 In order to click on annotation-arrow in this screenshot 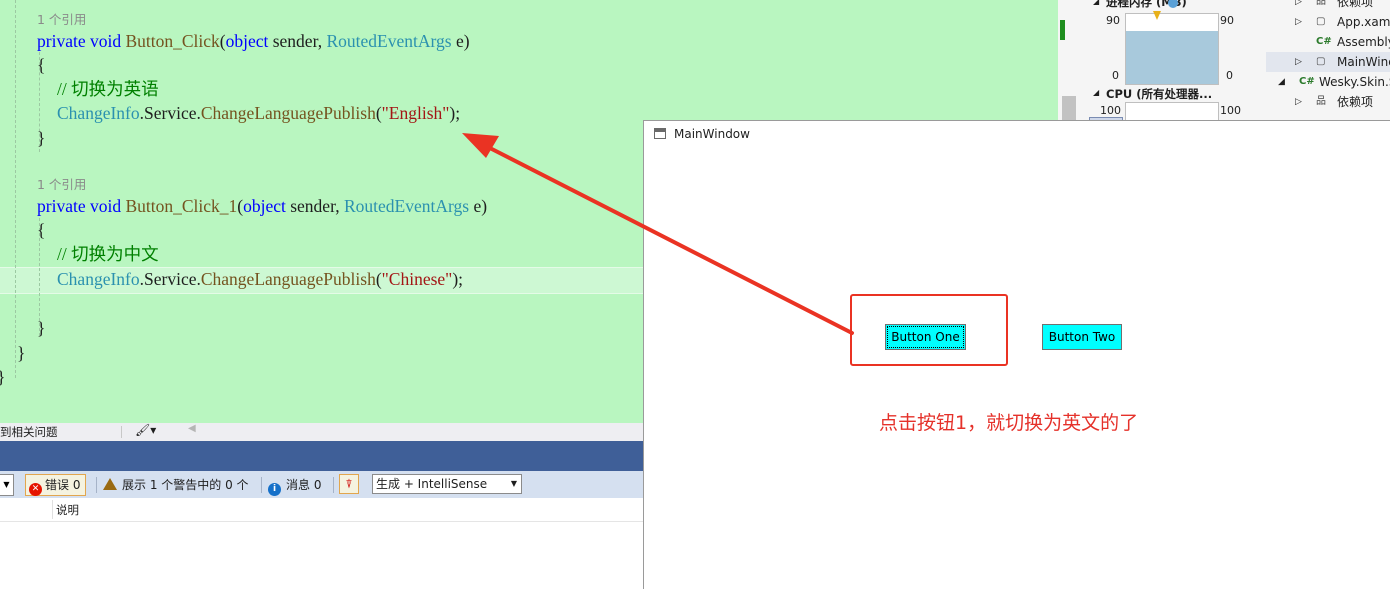, I will do `click(658, 234)`.